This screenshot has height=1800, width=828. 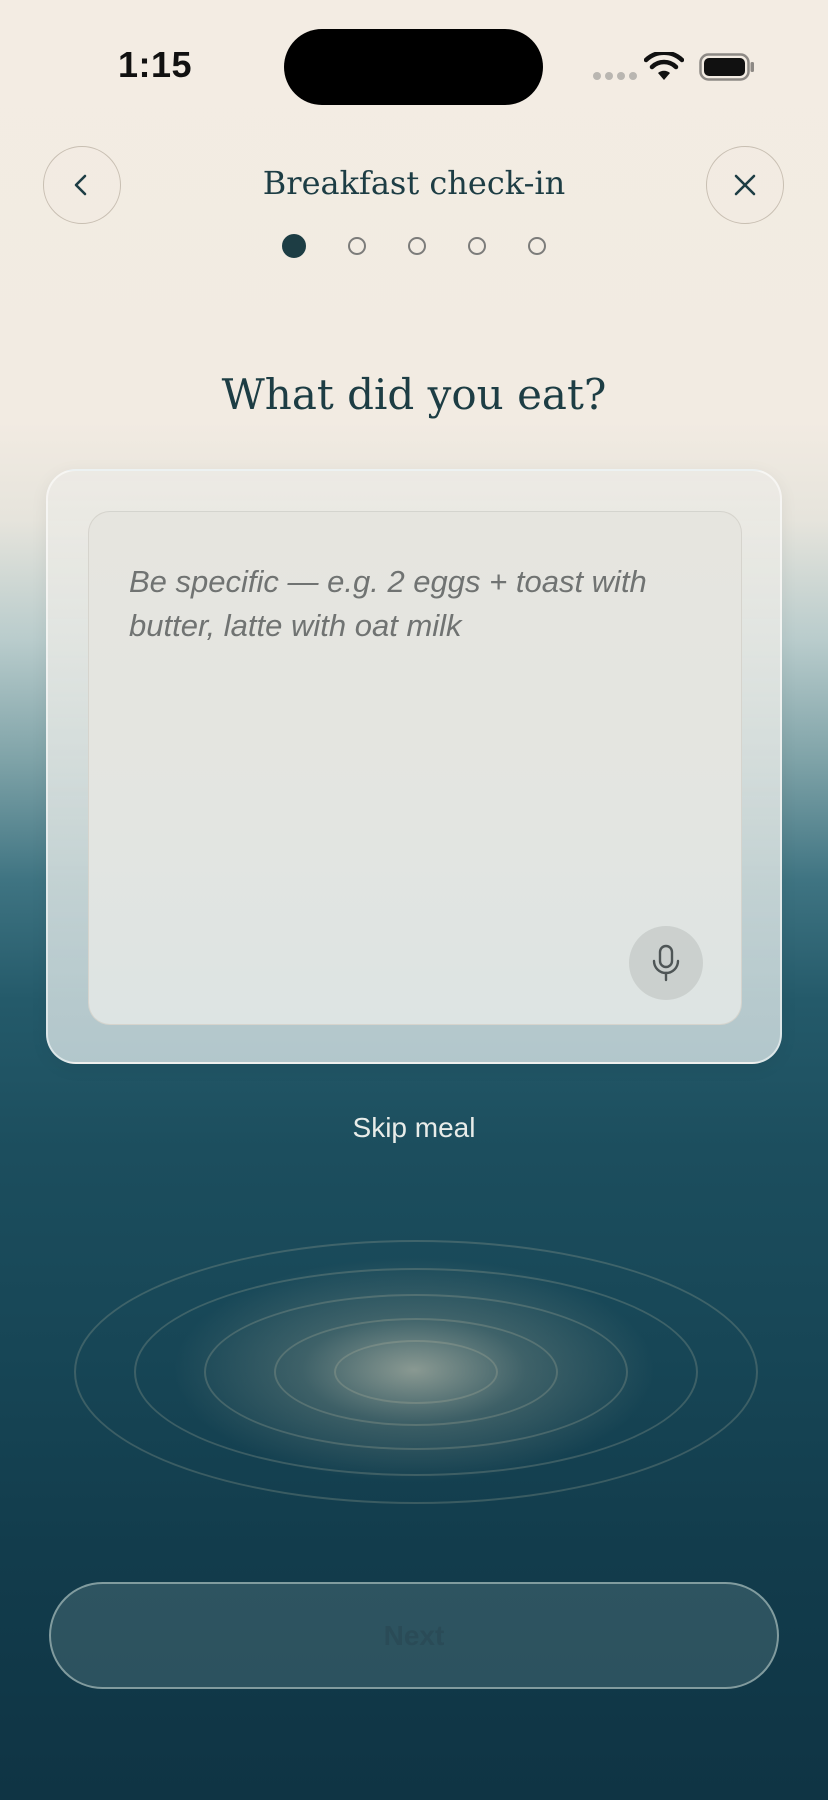 I want to click on wifi-icon, so click(x=664, y=66).